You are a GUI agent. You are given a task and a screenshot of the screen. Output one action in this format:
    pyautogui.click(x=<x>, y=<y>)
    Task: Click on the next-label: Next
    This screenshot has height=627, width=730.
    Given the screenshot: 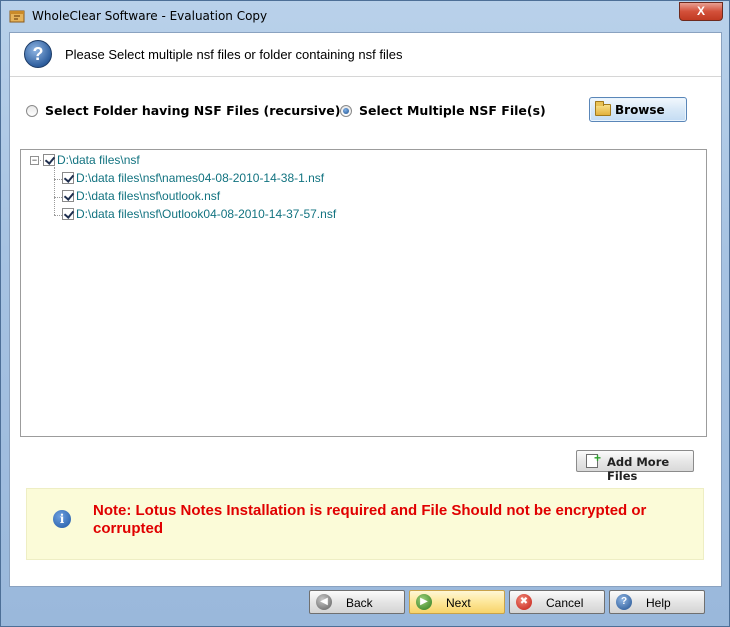 What is the action you would take?
    pyautogui.click(x=458, y=603)
    